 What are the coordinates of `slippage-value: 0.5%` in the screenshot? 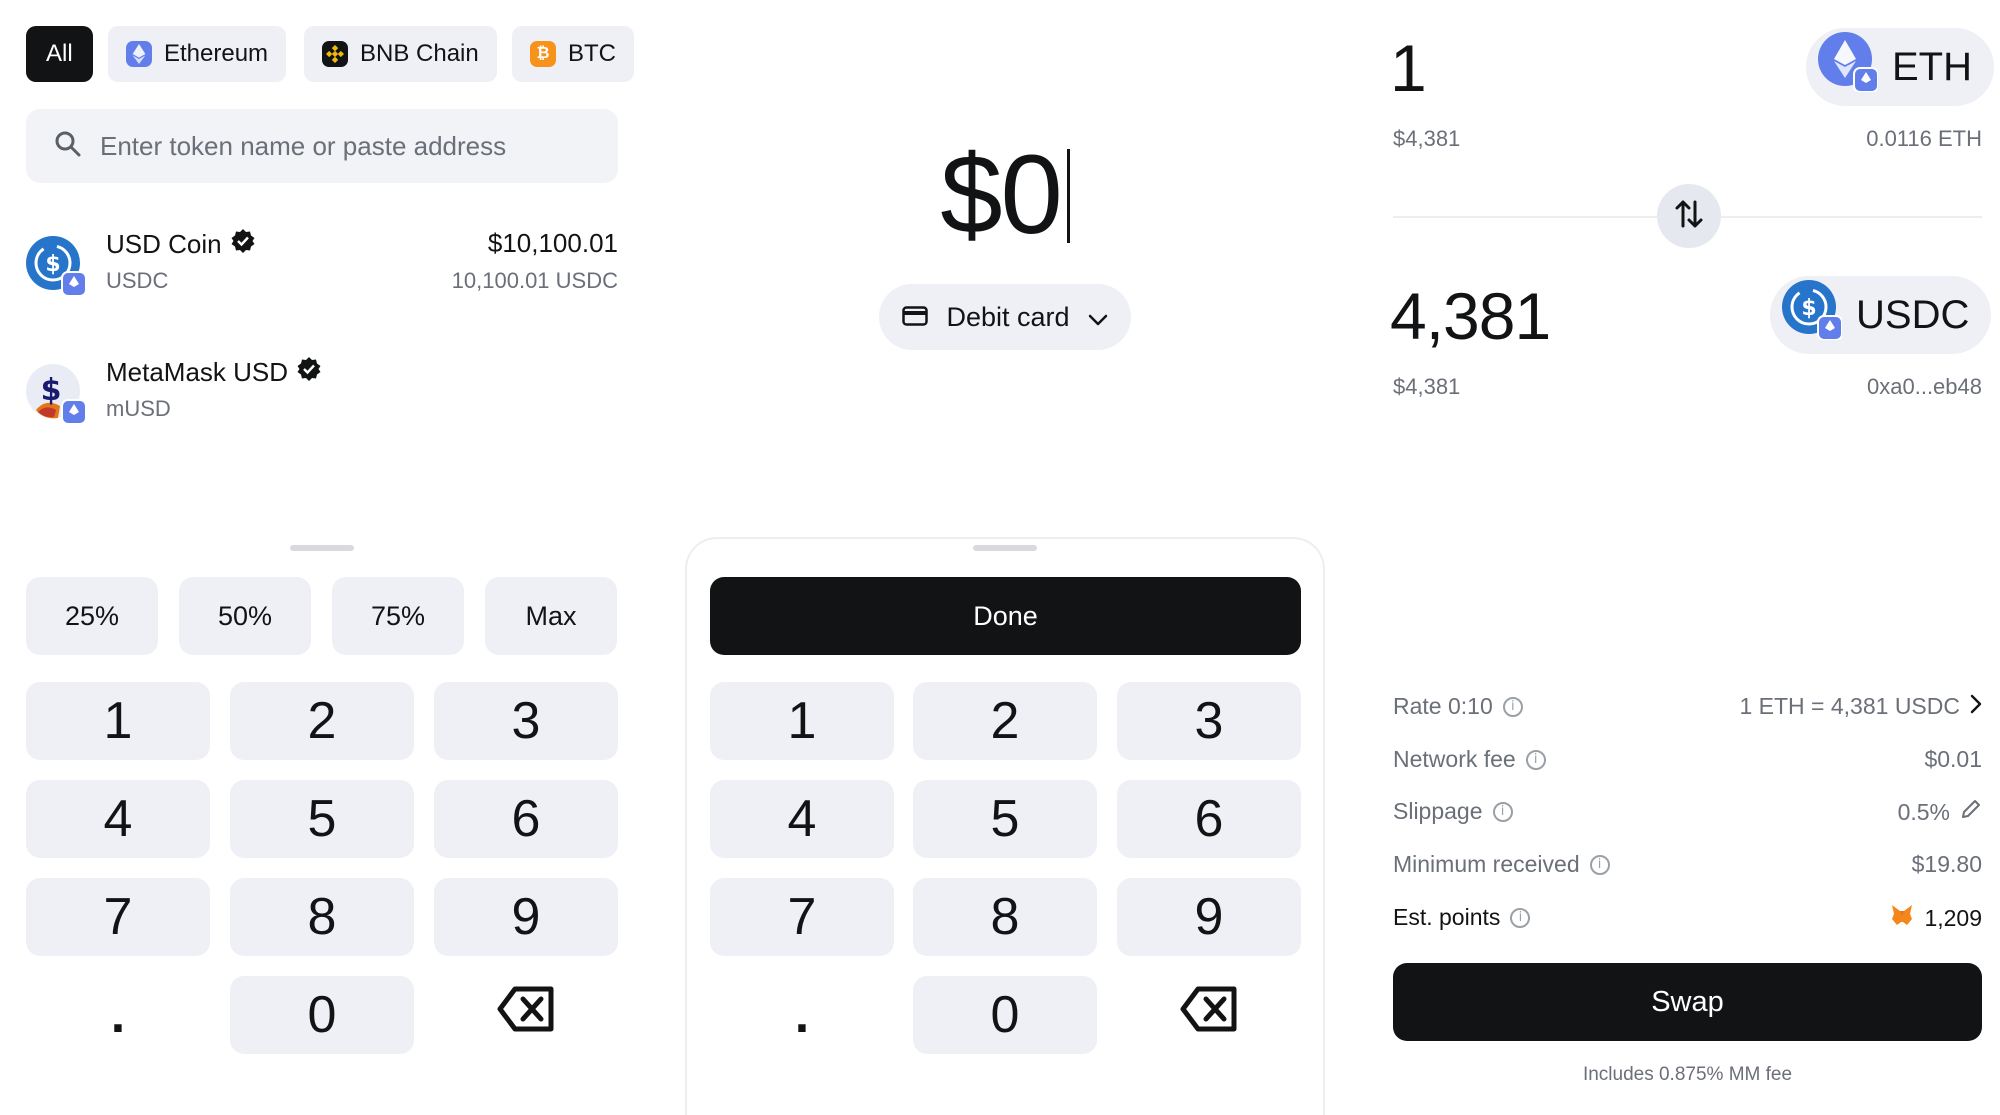 It's located at (1940, 812).